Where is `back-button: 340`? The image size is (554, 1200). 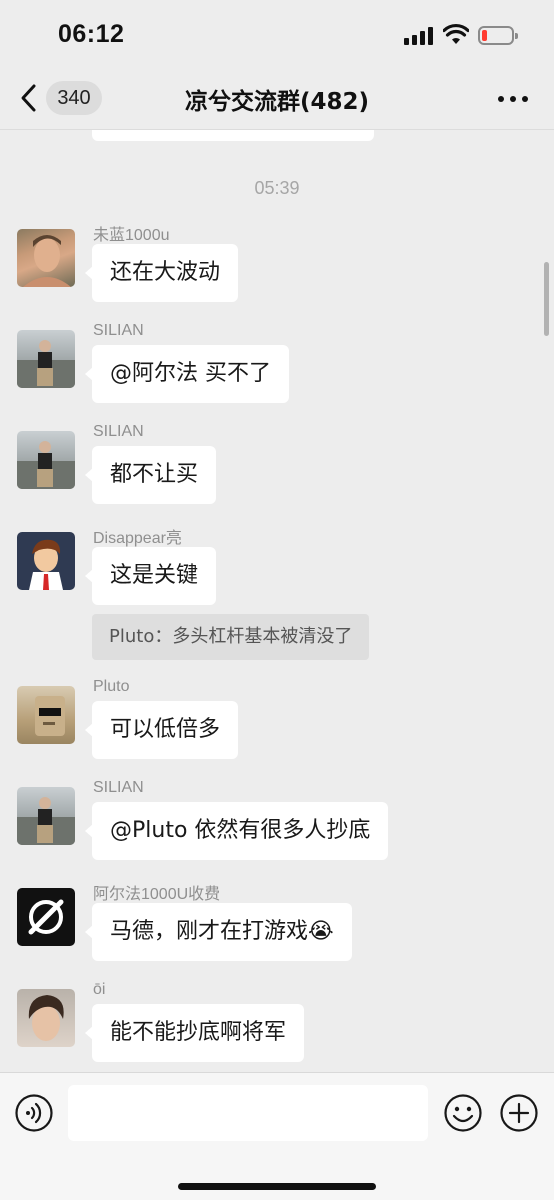
back-button: 340 is located at coordinates (63, 98).